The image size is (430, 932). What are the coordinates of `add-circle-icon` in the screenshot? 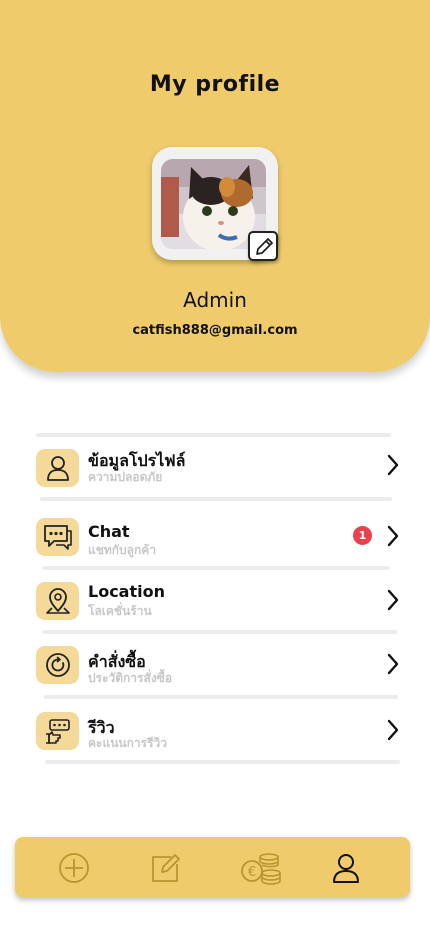 It's located at (74, 868).